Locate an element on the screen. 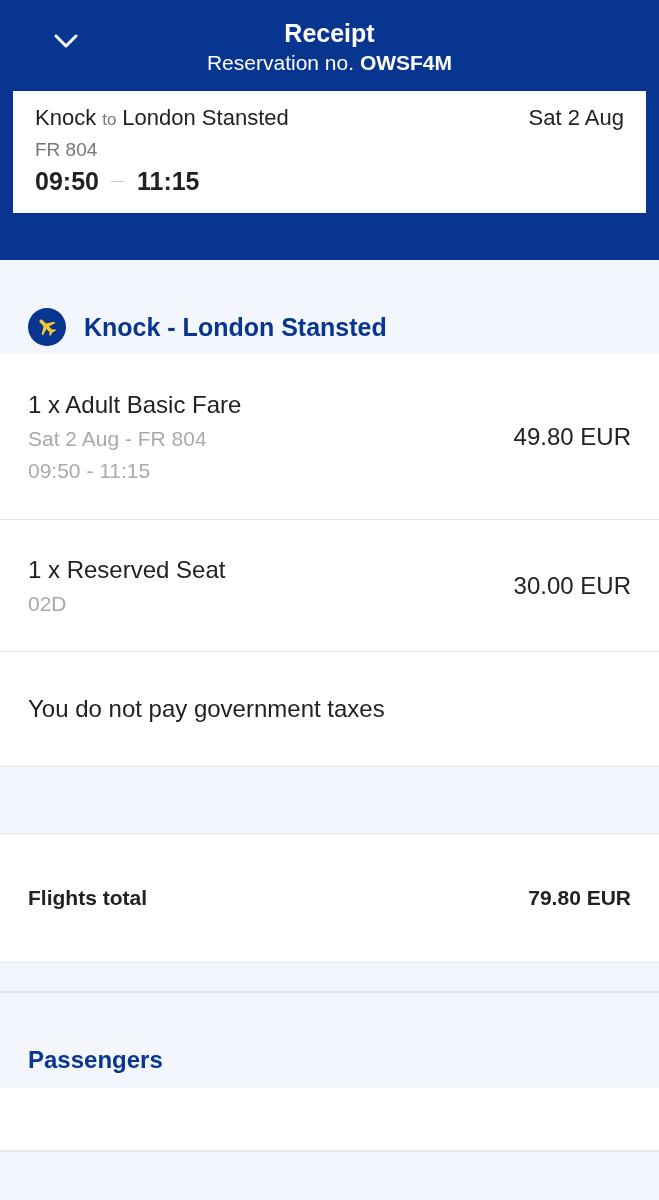 The image size is (659, 1200). line-detail: 09:50 - 11:15 is located at coordinates (90, 470).